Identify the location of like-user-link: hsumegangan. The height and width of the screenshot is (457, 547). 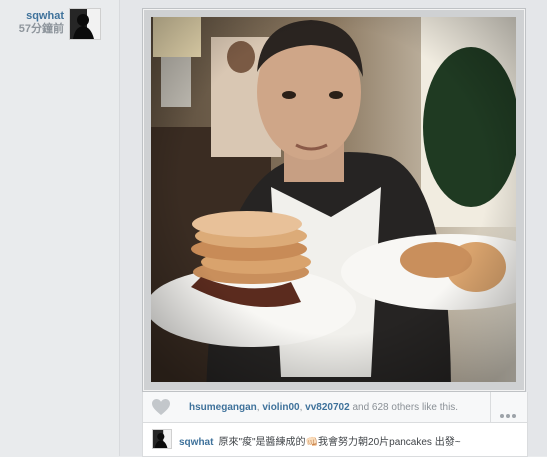
(223, 407).